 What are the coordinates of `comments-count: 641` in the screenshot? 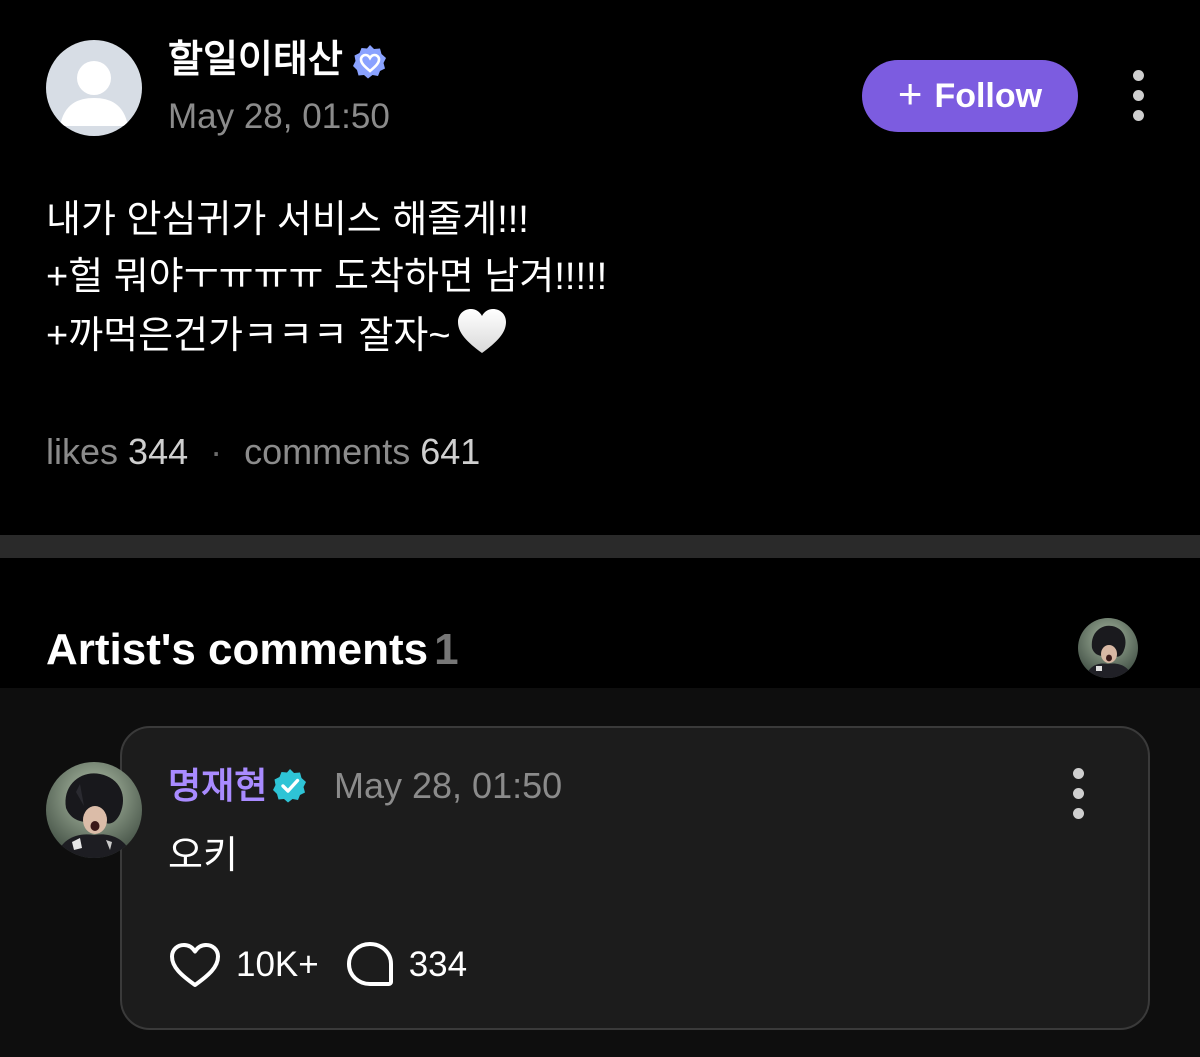 It's located at (450, 451).